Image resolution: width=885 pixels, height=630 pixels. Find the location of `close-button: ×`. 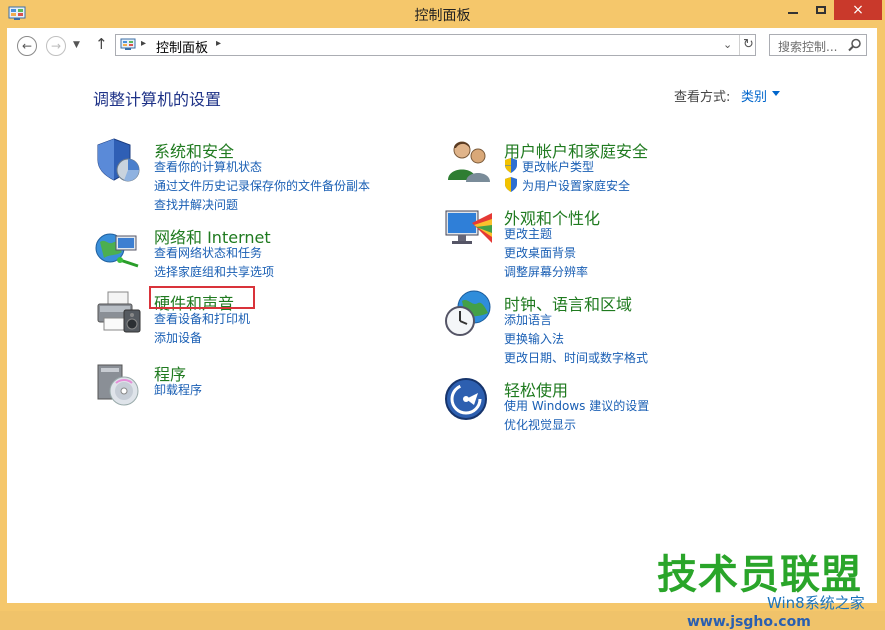

close-button: × is located at coordinates (858, 10).